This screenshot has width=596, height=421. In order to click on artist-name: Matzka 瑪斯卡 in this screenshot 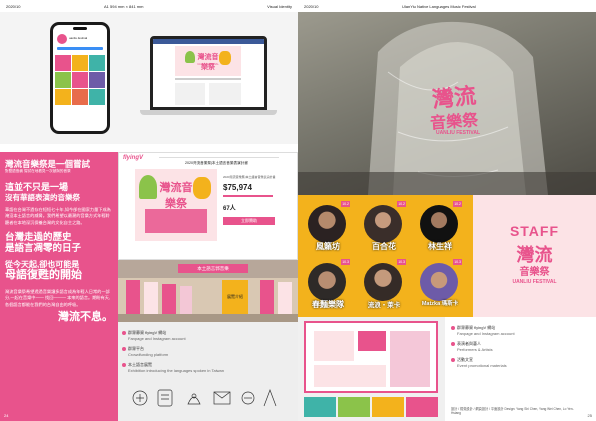, I will do `click(440, 304)`.